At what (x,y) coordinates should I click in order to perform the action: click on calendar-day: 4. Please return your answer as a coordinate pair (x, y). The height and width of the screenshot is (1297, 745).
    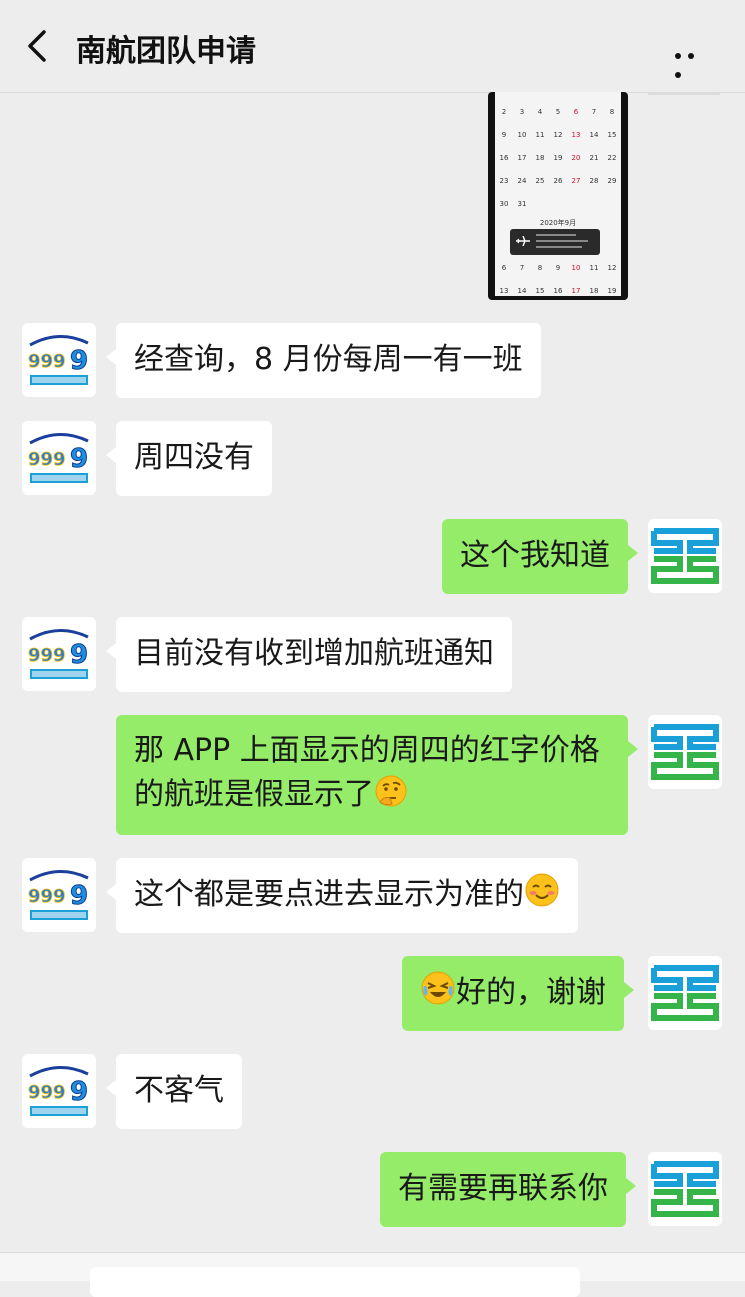
    Looking at the image, I should click on (540, 111).